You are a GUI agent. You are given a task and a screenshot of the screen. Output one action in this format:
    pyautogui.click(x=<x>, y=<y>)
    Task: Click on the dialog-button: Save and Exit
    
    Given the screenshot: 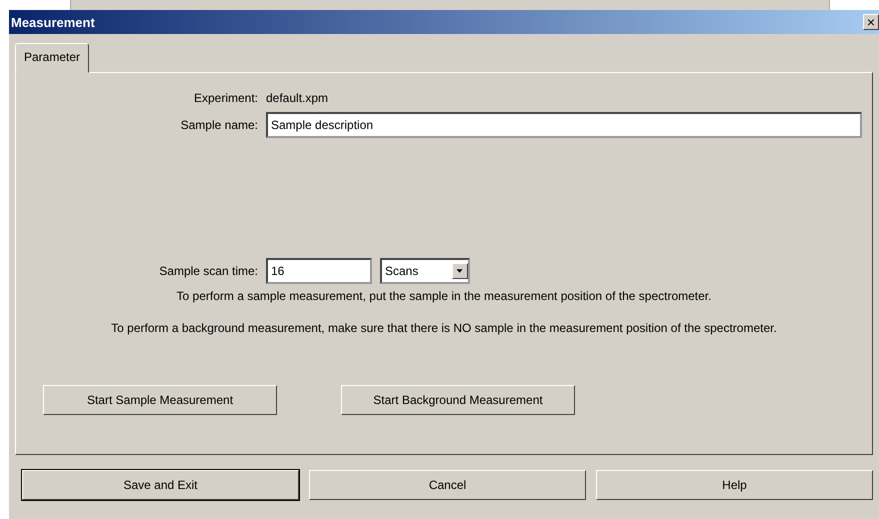 What is the action you would take?
    pyautogui.click(x=160, y=485)
    